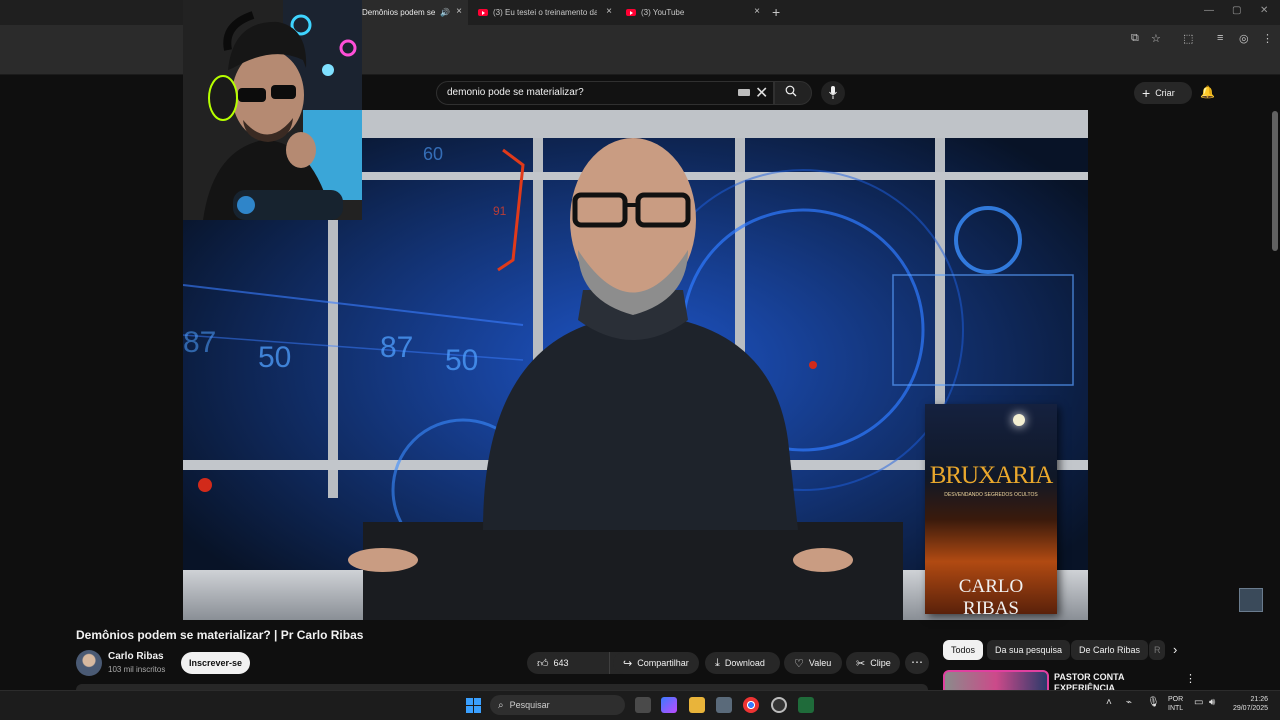  Describe the element at coordinates (1248, 704) in the screenshot. I see `system-clock: 21:26 29/07/2025` at that location.